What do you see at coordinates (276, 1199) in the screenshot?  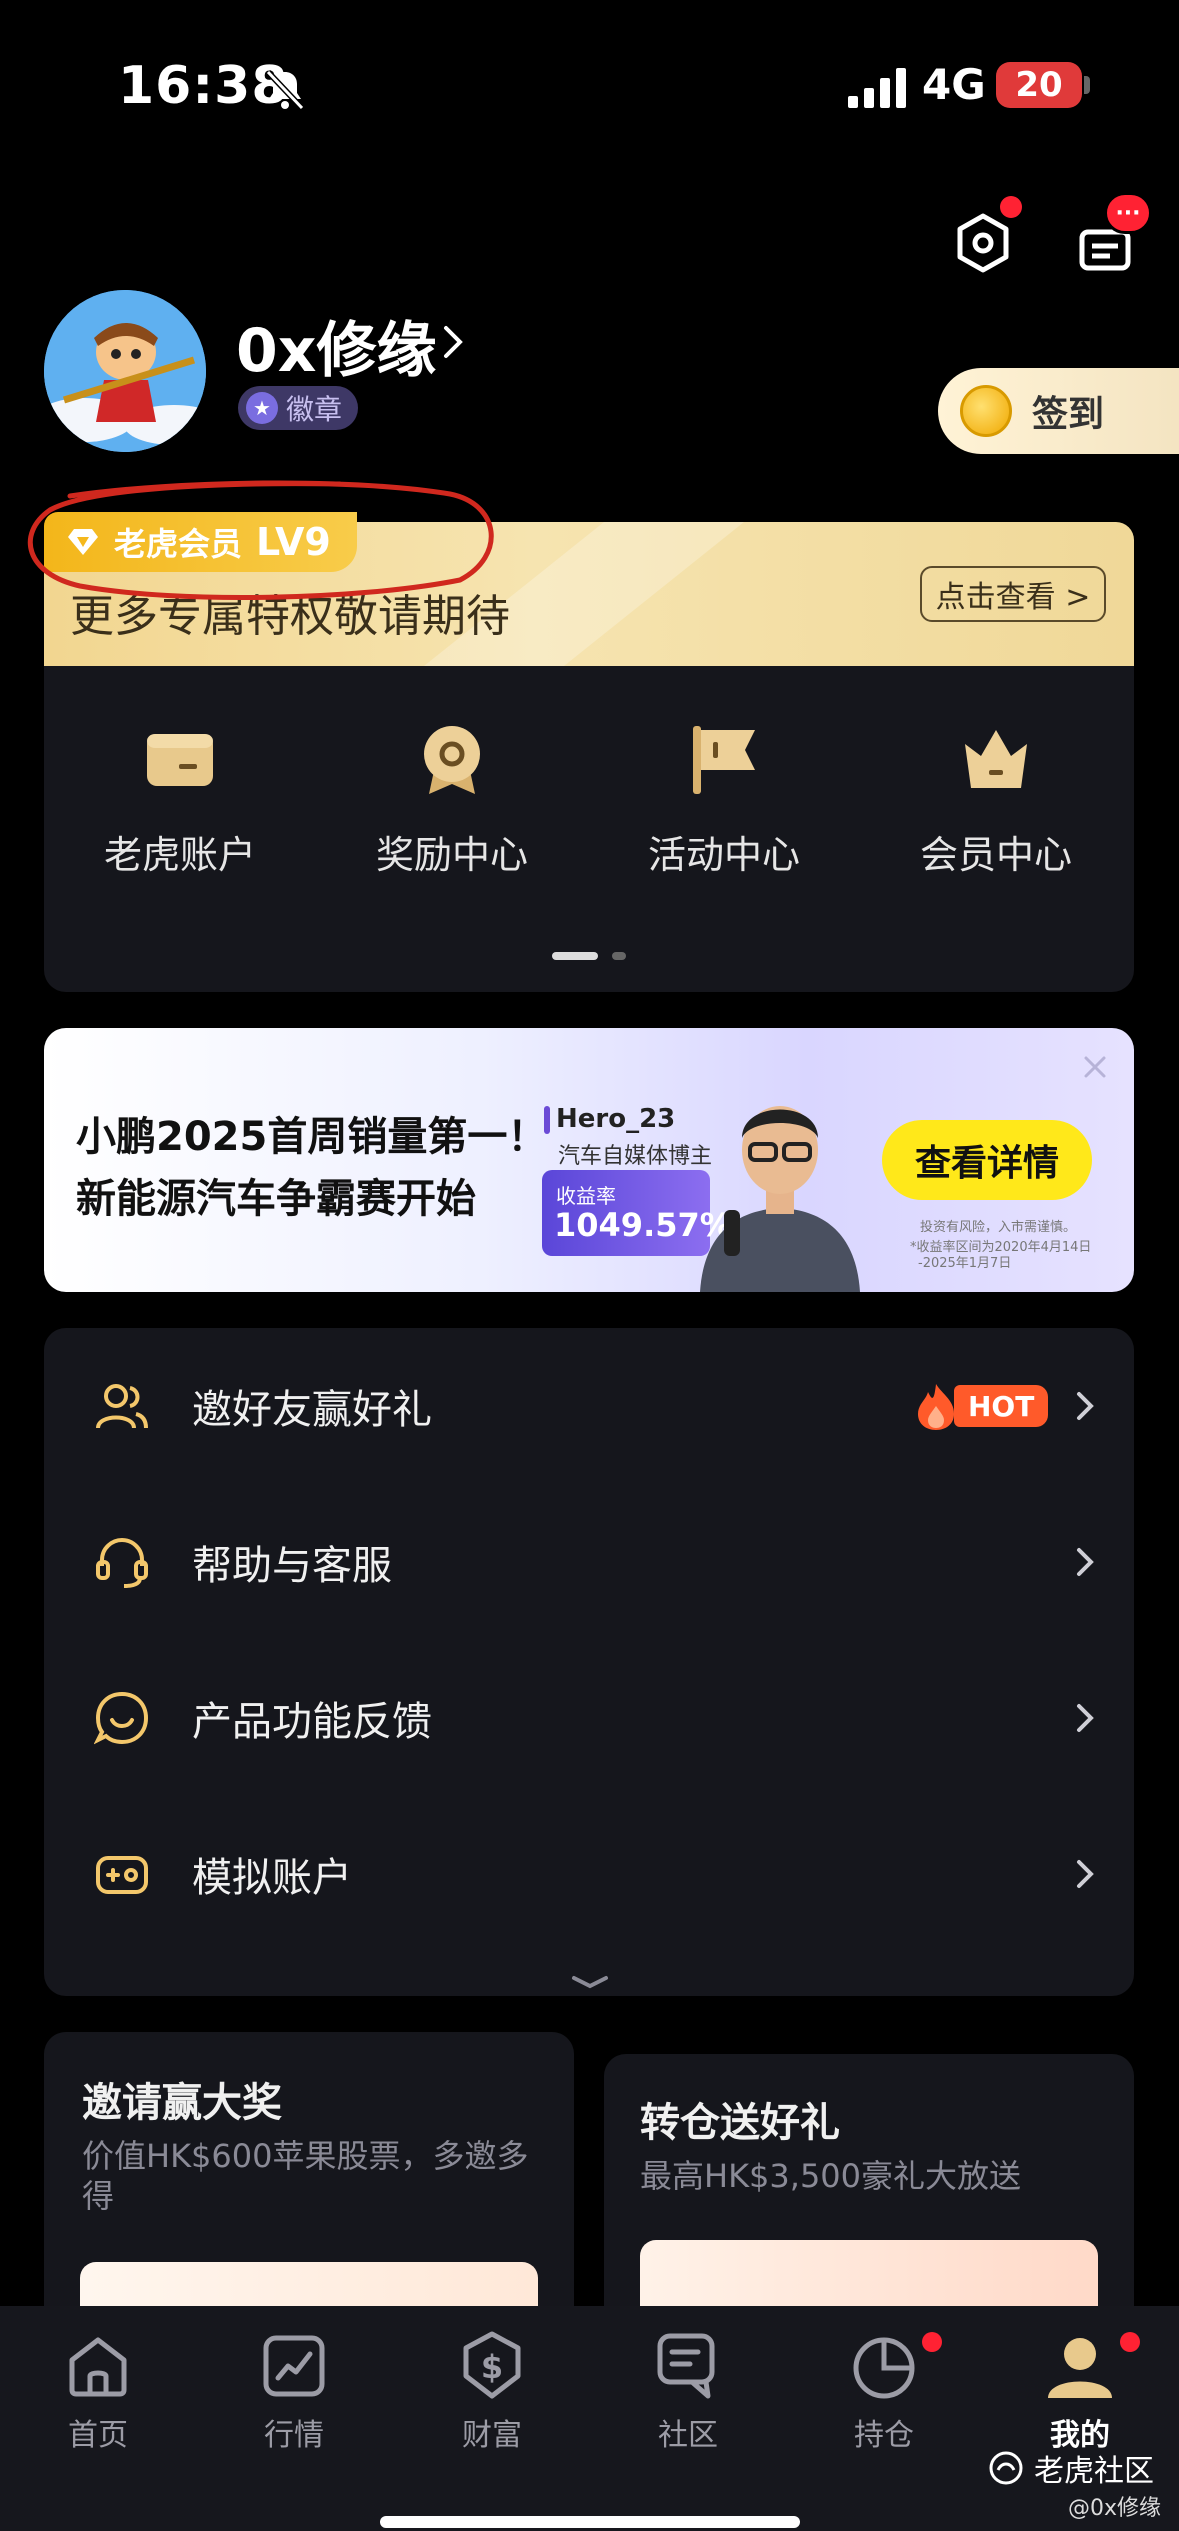 I see `ad-headline-2: 新能源汽车争霸赛开始` at bounding box center [276, 1199].